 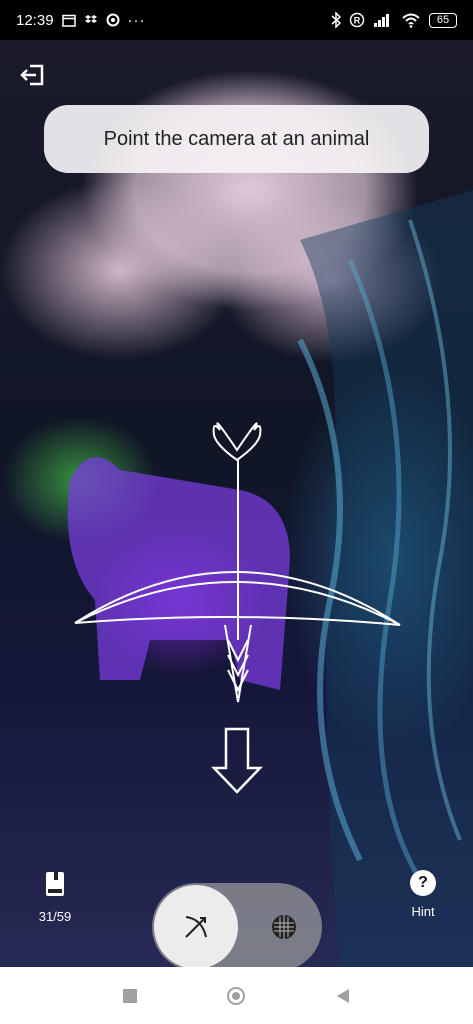 What do you see at coordinates (423, 911) in the screenshot?
I see `hint-label: Hint` at bounding box center [423, 911].